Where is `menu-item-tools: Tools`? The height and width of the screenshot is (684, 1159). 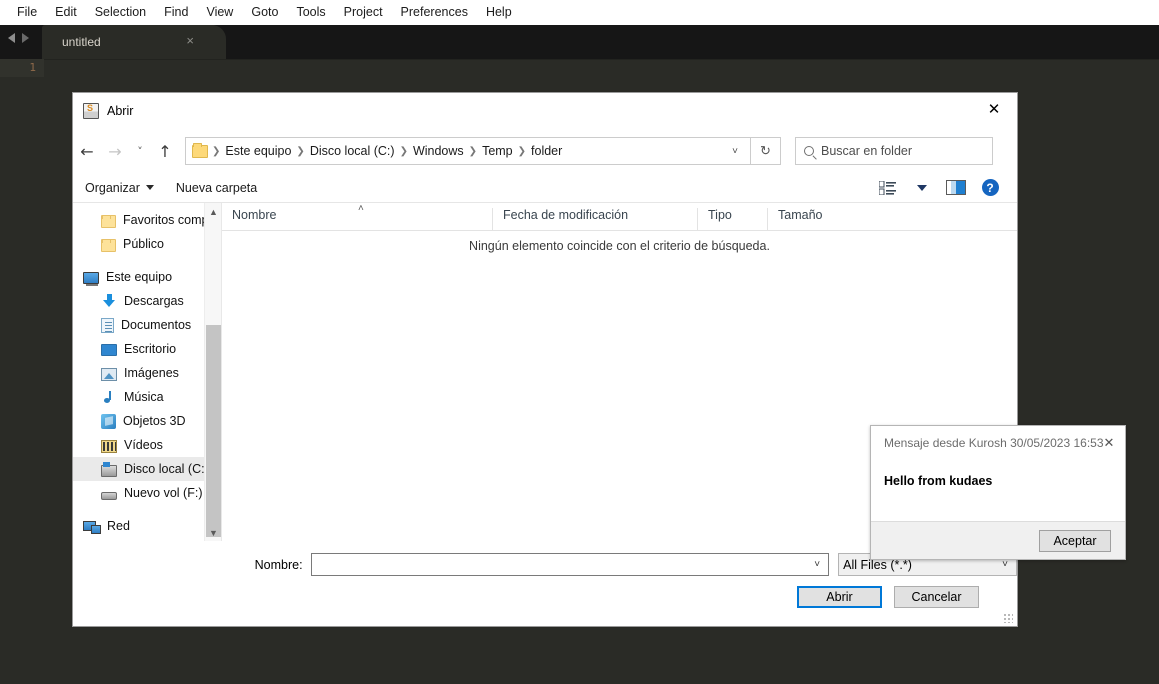 menu-item-tools: Tools is located at coordinates (310, 12).